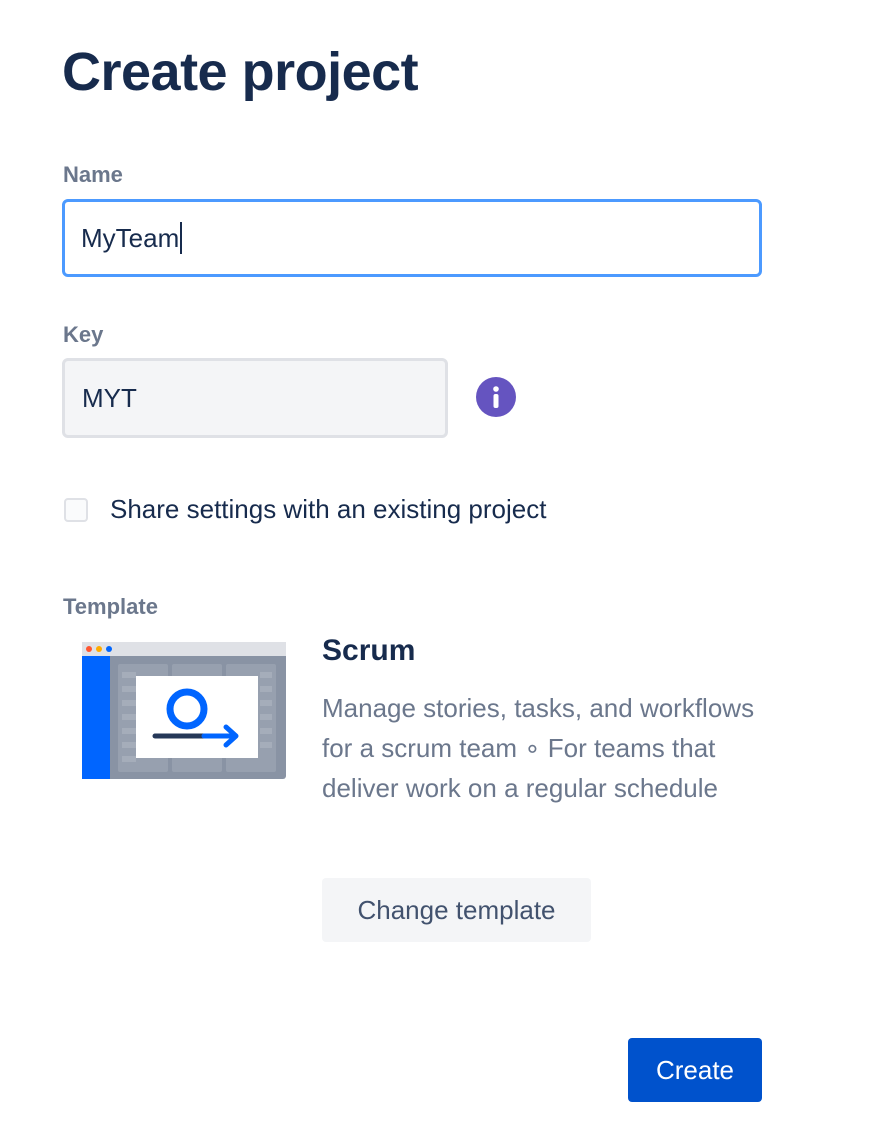  Describe the element at coordinates (255, 398) in the screenshot. I see `key-input: MYT` at that location.